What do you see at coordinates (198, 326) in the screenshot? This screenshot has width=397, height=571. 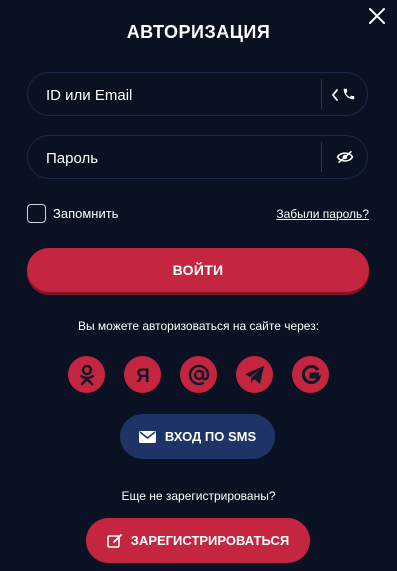 I see `social-login-prompt: Вы можете авторизоваться на сайте через:` at bounding box center [198, 326].